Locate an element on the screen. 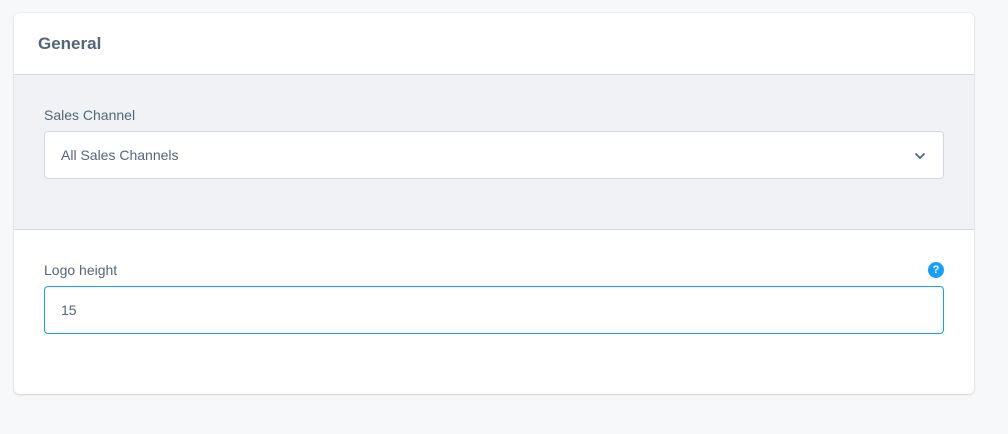 This screenshot has width=1008, height=434. logo-height-label: Logo height is located at coordinates (81, 270).